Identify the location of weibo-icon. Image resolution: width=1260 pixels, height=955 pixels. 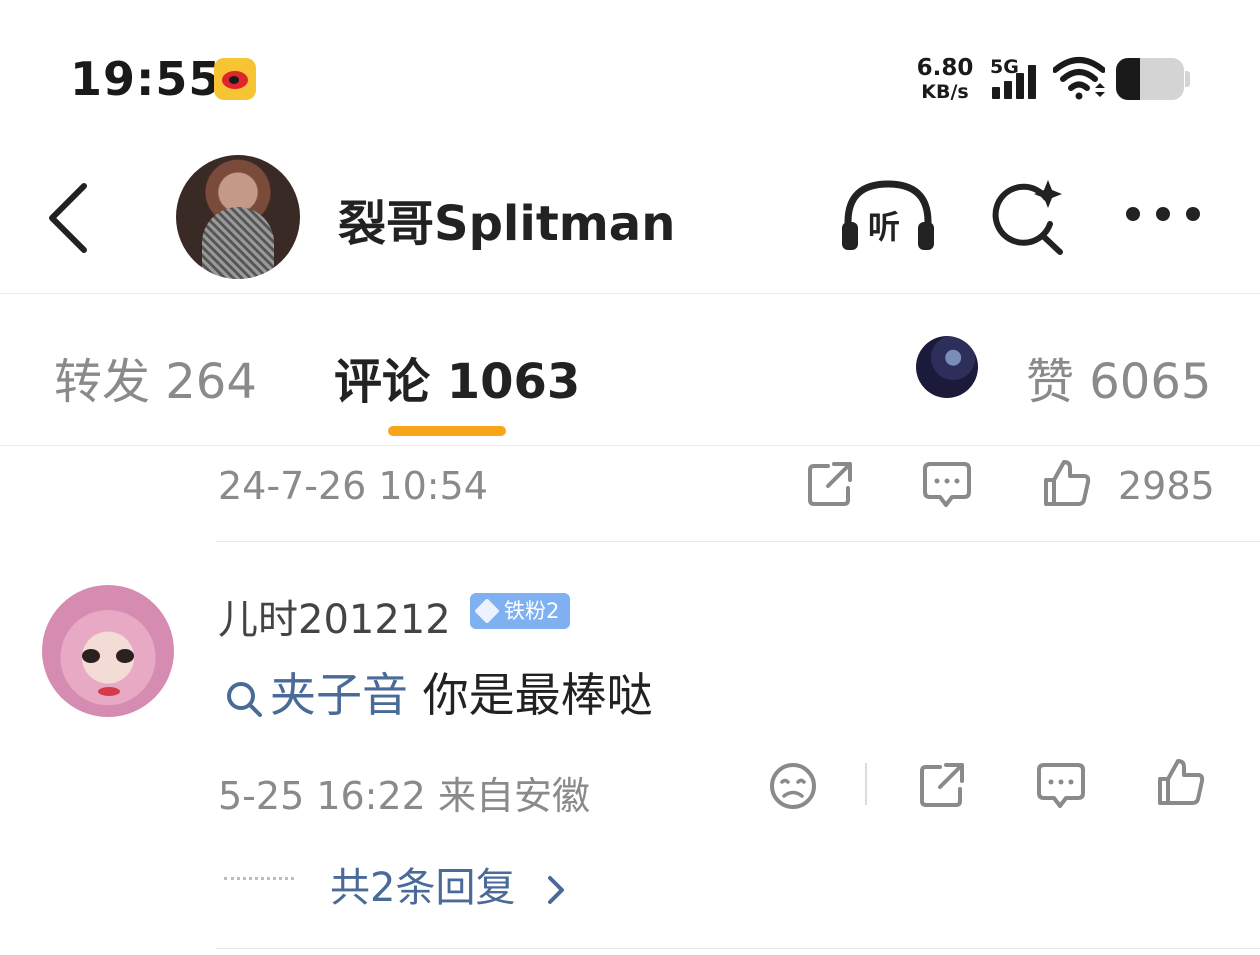
(235, 79).